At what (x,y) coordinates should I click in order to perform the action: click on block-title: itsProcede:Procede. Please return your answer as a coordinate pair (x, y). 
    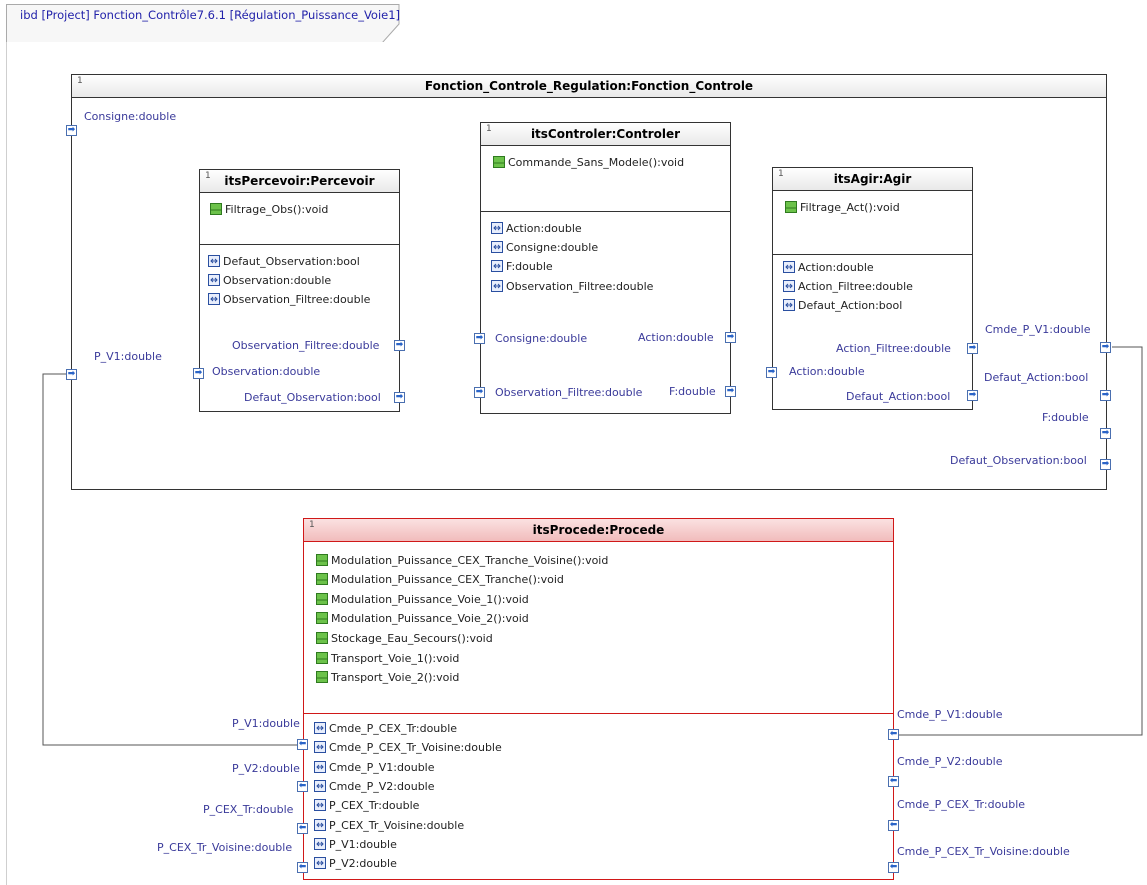
    Looking at the image, I should click on (598, 530).